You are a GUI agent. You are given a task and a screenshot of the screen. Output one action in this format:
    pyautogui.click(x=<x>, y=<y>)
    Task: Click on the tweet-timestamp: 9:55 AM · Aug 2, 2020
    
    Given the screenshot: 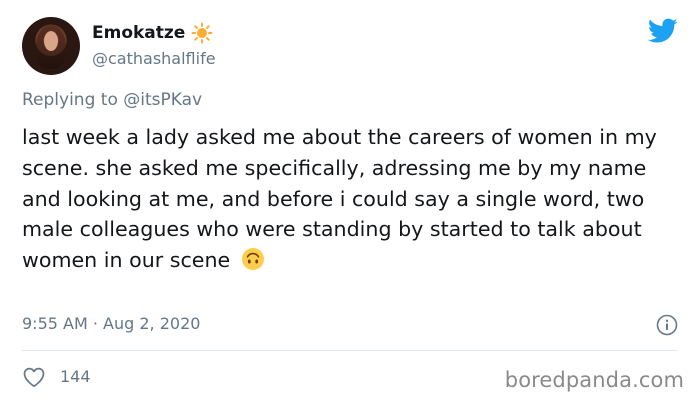 What is the action you would take?
    pyautogui.click(x=111, y=324)
    